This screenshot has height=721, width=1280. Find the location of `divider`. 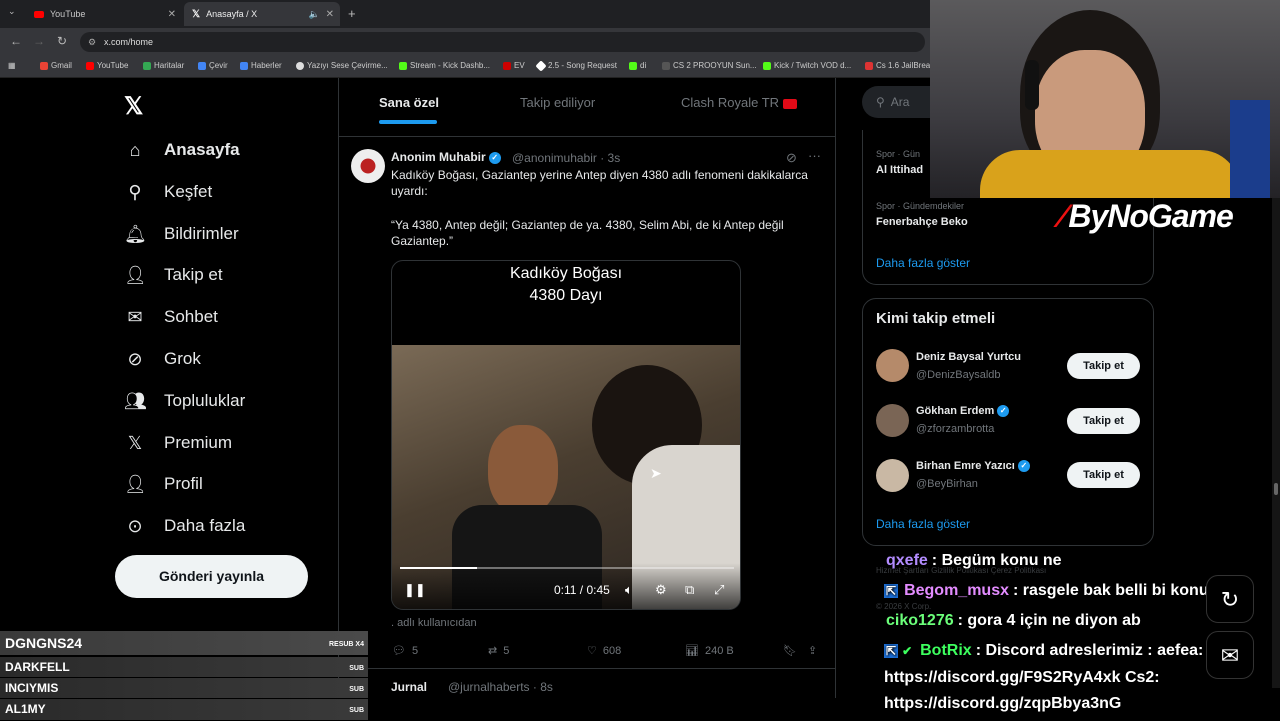

divider is located at coordinates (587, 136).